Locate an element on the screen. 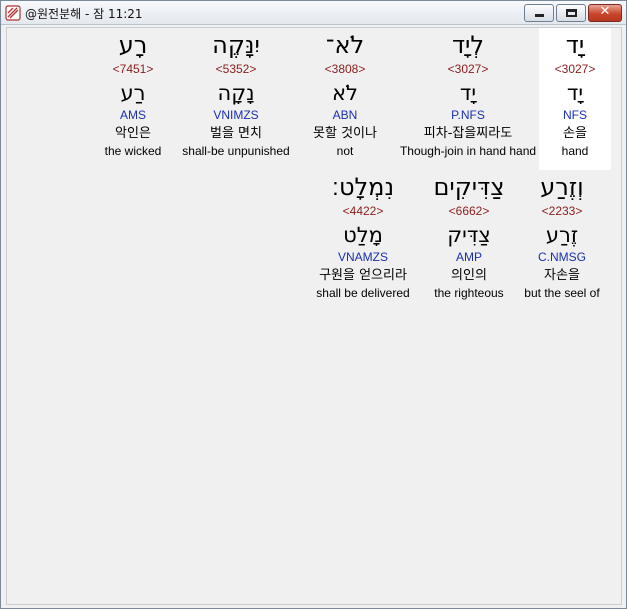 The image size is (627, 609). morphology-code: ABN is located at coordinates (345, 115).